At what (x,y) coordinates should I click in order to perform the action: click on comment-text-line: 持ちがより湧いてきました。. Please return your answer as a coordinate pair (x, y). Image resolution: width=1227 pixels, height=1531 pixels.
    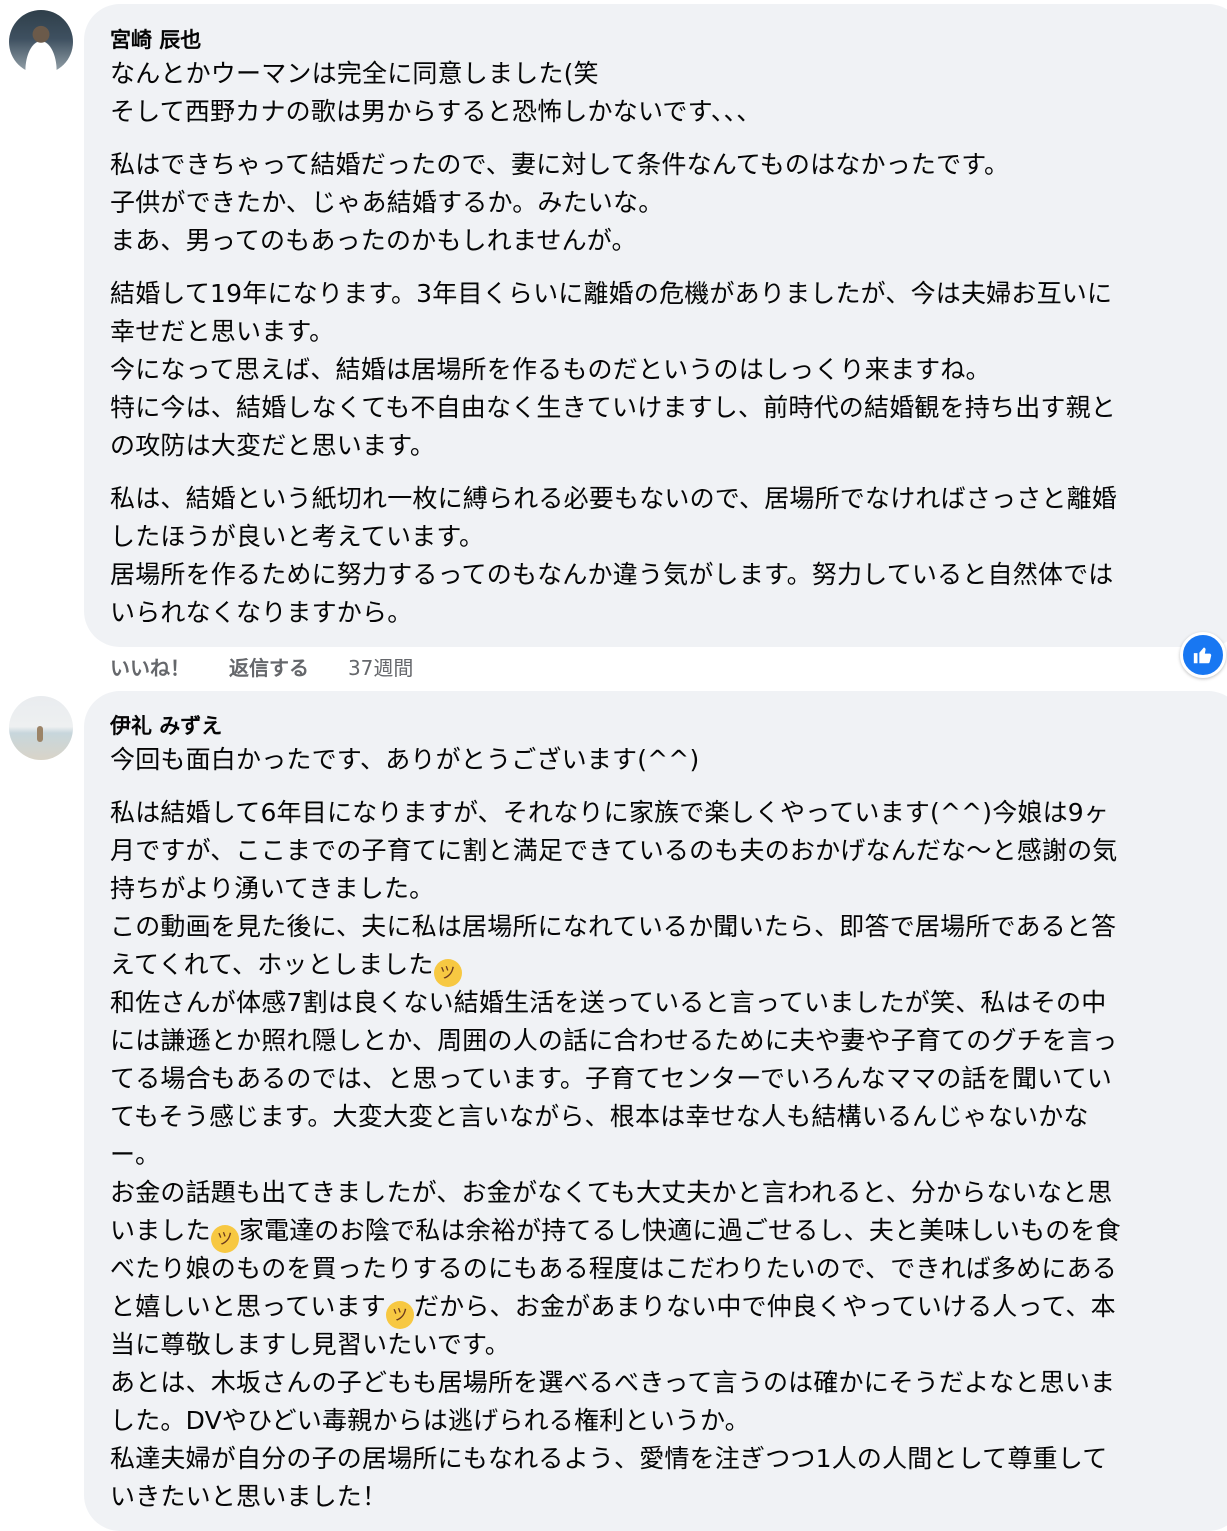
    Looking at the image, I should click on (272, 888).